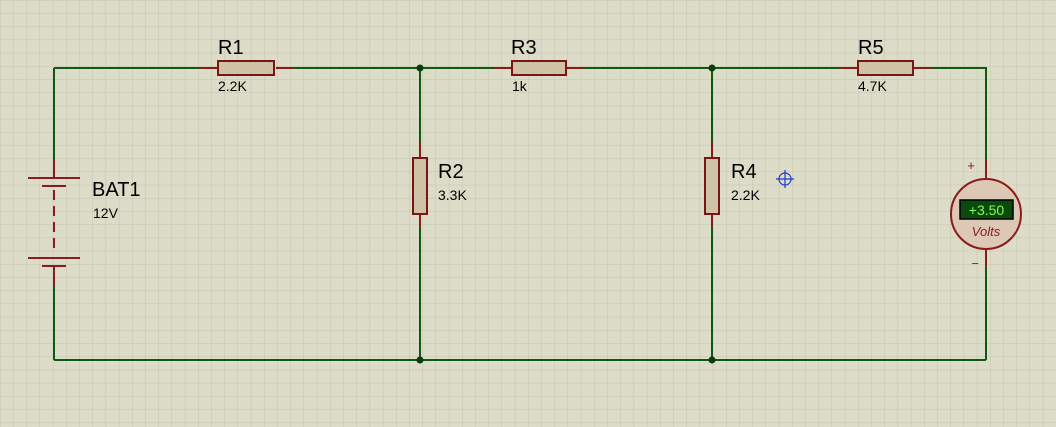 This screenshot has width=1056, height=427. I want to click on r2-value-label: 3.3K, so click(452, 195).